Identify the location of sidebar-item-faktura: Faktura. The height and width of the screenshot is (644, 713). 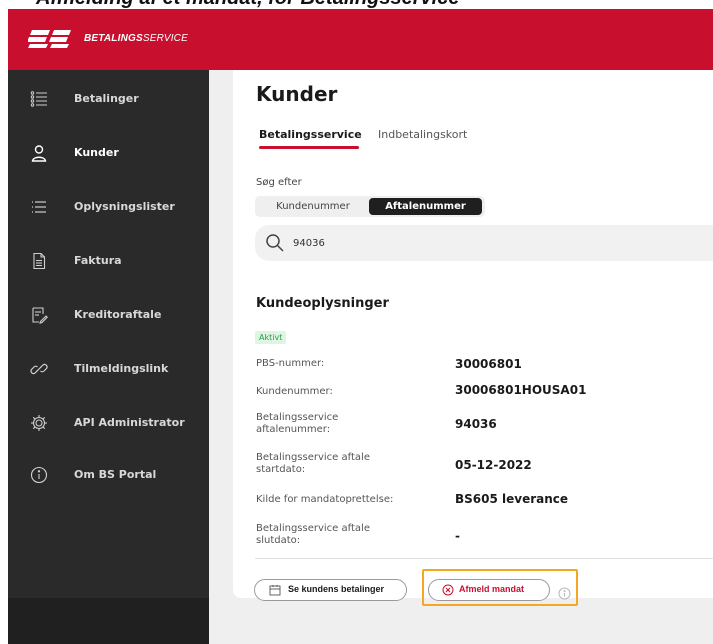
(108, 262).